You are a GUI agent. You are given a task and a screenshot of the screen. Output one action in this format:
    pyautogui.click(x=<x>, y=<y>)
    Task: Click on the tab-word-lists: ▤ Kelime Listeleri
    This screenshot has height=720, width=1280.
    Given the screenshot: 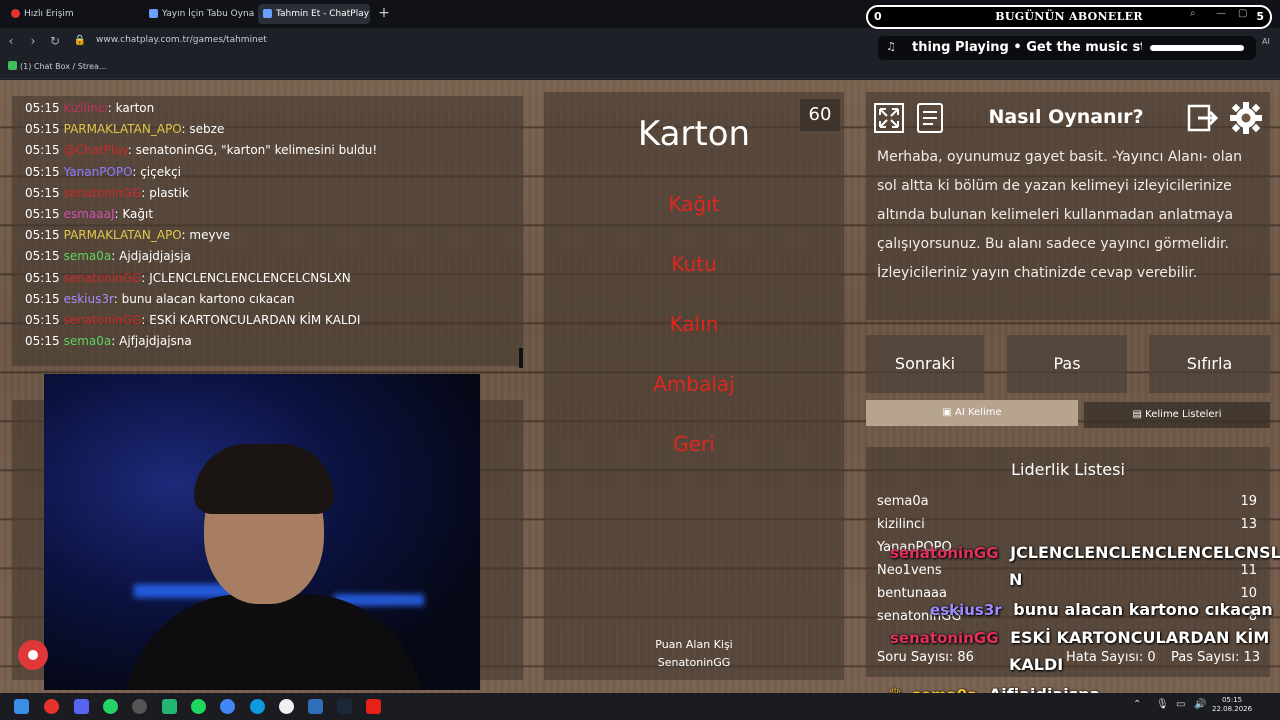 What is the action you would take?
    pyautogui.click(x=1177, y=415)
    